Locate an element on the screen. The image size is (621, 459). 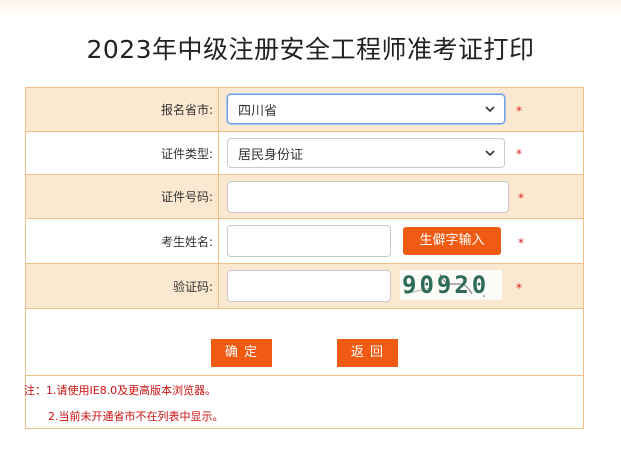
name-input is located at coordinates (309, 241).